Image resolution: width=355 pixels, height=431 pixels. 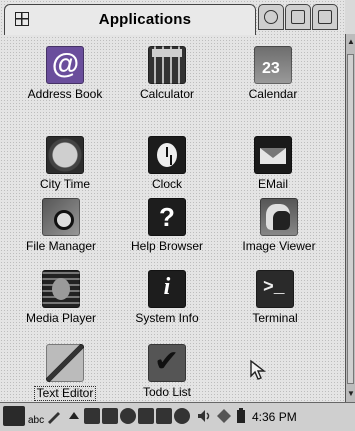 I want to click on input-mode-indicator: abc, so click(x=36, y=420).